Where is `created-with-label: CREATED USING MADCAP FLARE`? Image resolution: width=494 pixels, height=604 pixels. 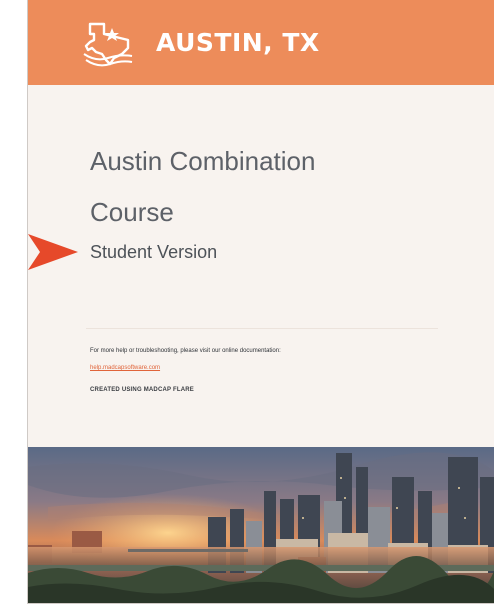 created-with-label: CREATED USING MADCAP FLARE is located at coordinates (142, 390).